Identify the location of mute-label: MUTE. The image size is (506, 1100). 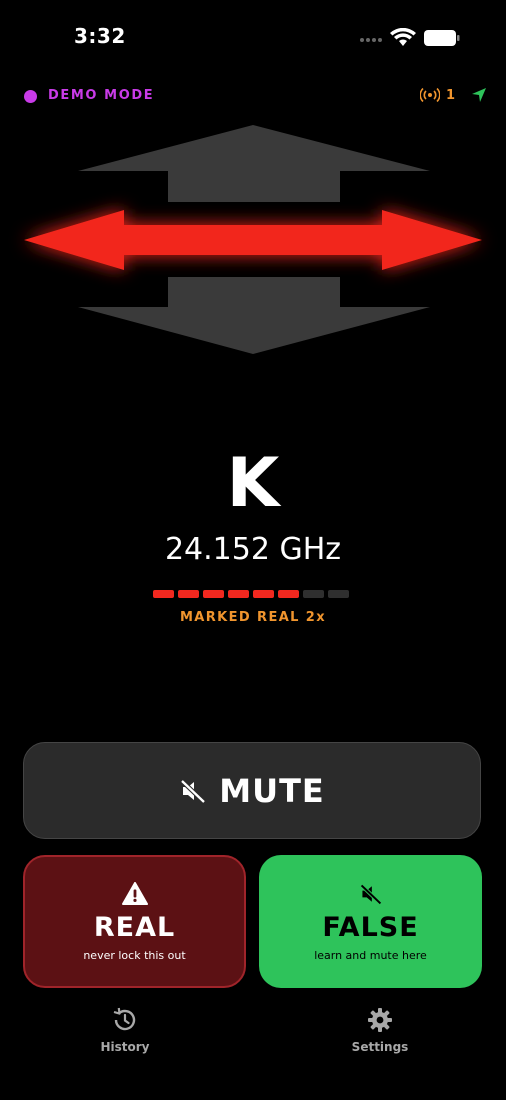
(272, 790).